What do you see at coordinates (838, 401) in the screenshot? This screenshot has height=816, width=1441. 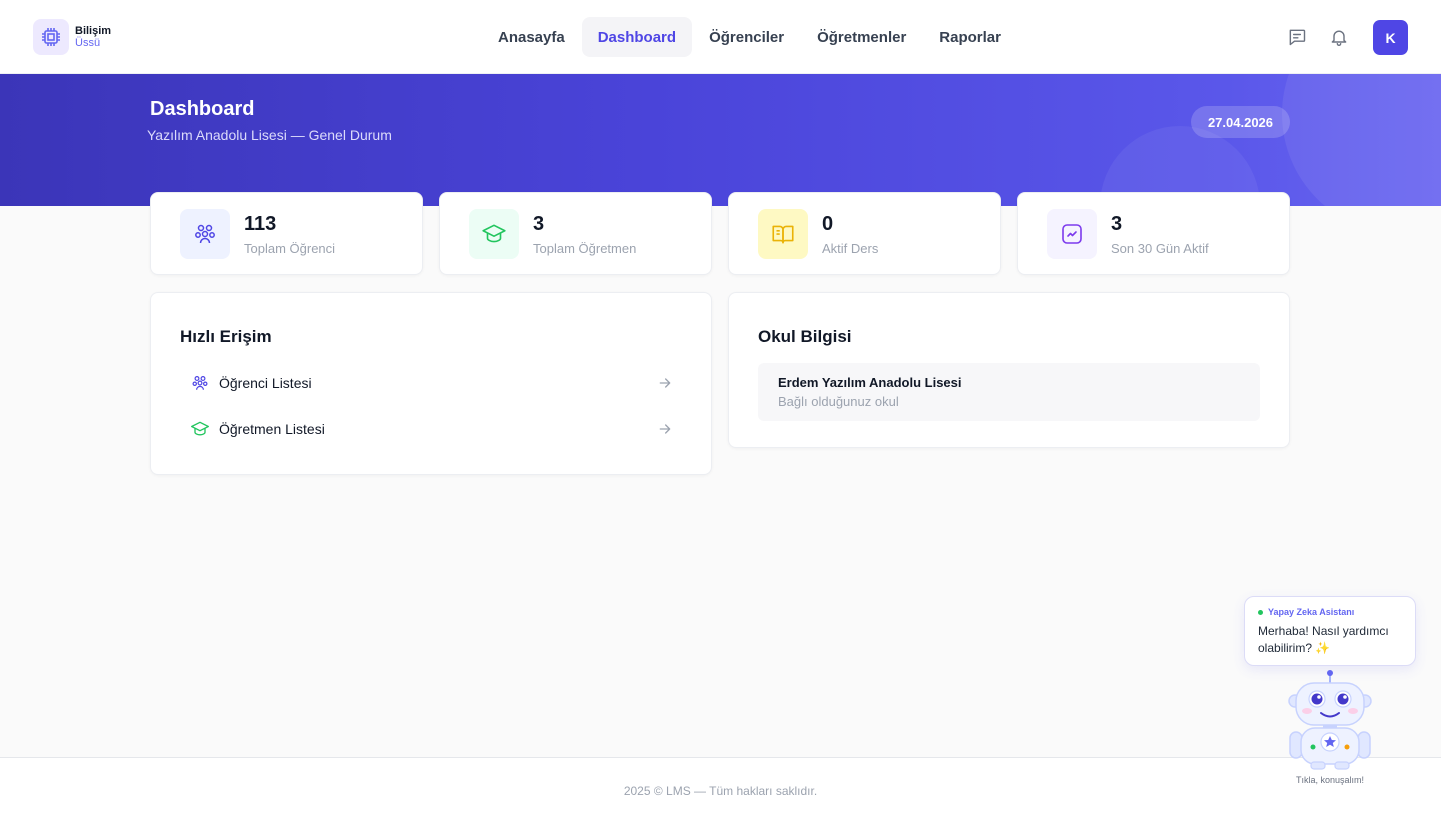 I see `school-note: Bağlı olduğunuz okul` at bounding box center [838, 401].